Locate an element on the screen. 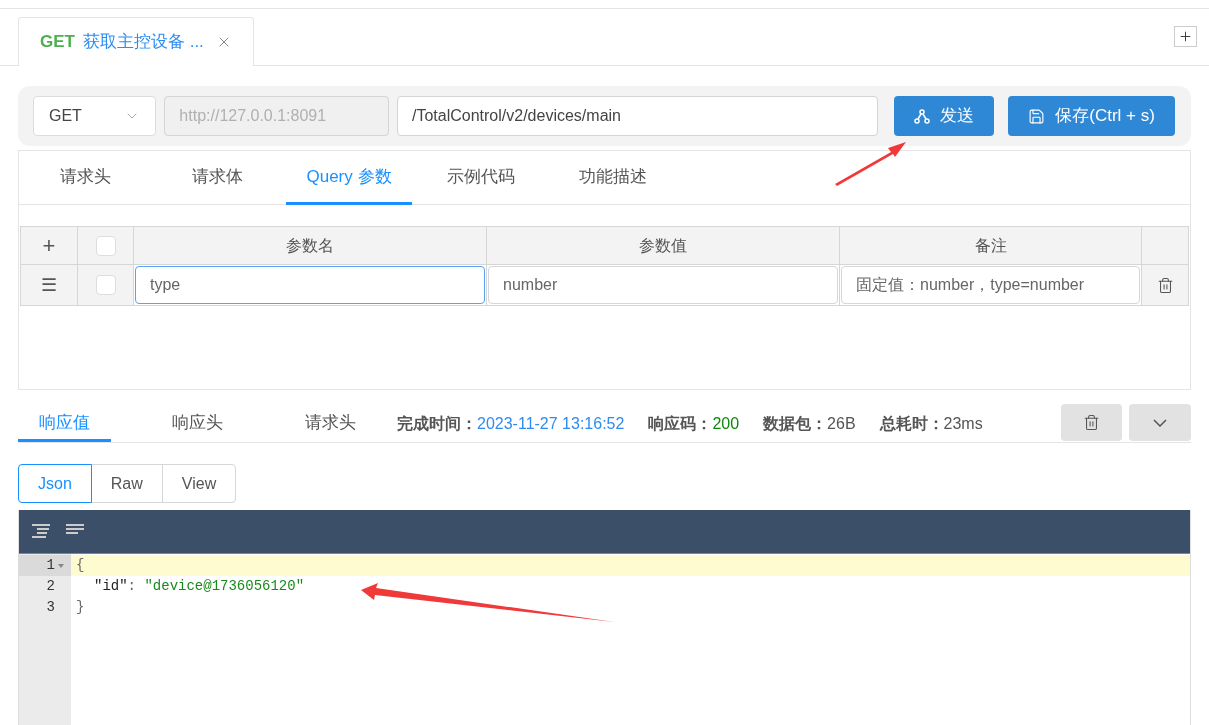  param-tab: 请求头 is located at coordinates (85, 178).